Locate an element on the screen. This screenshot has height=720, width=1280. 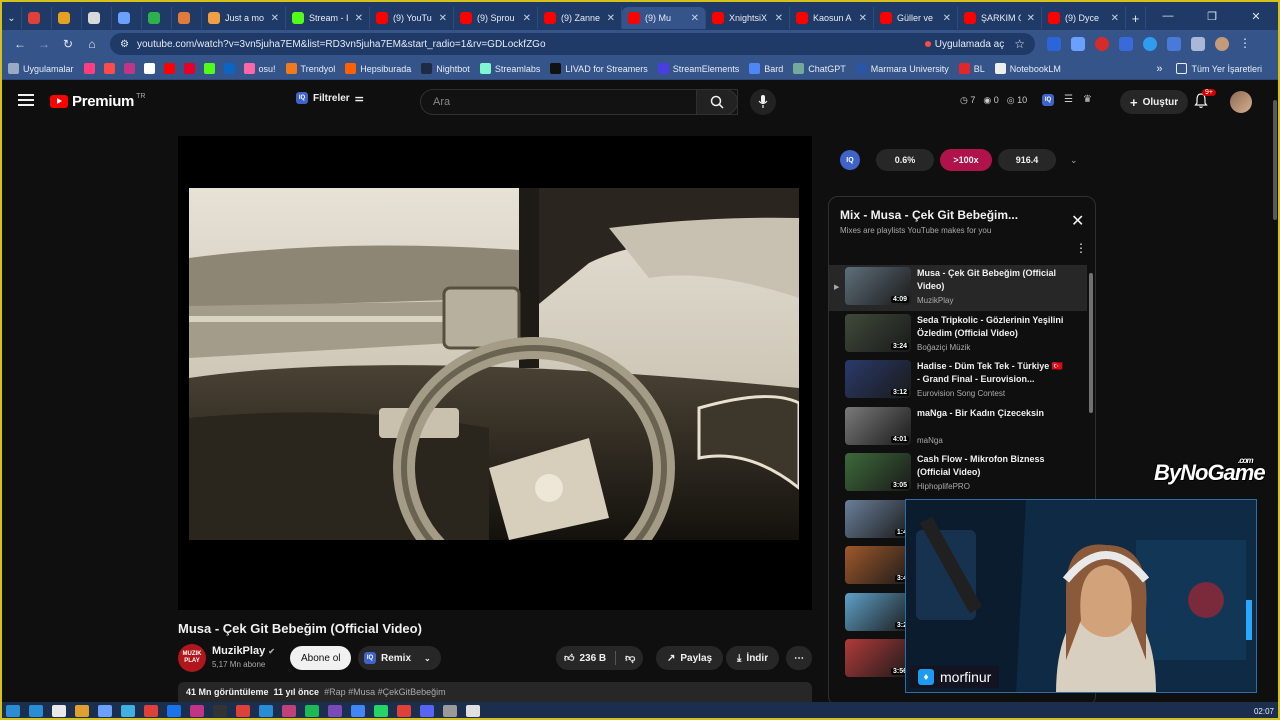
voice-search-button is located at coordinates (763, 102).